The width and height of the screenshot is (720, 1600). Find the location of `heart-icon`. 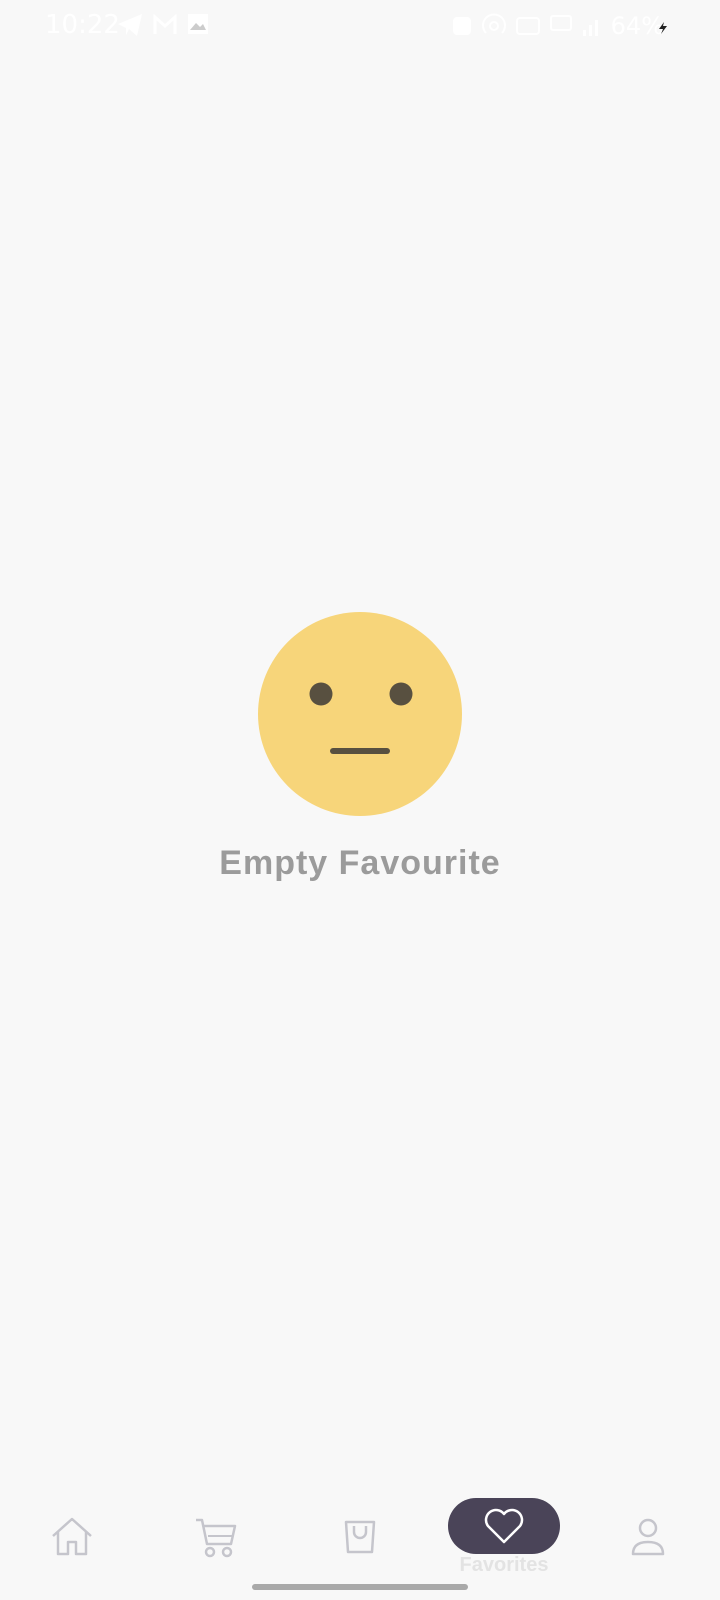

heart-icon is located at coordinates (504, 1526).